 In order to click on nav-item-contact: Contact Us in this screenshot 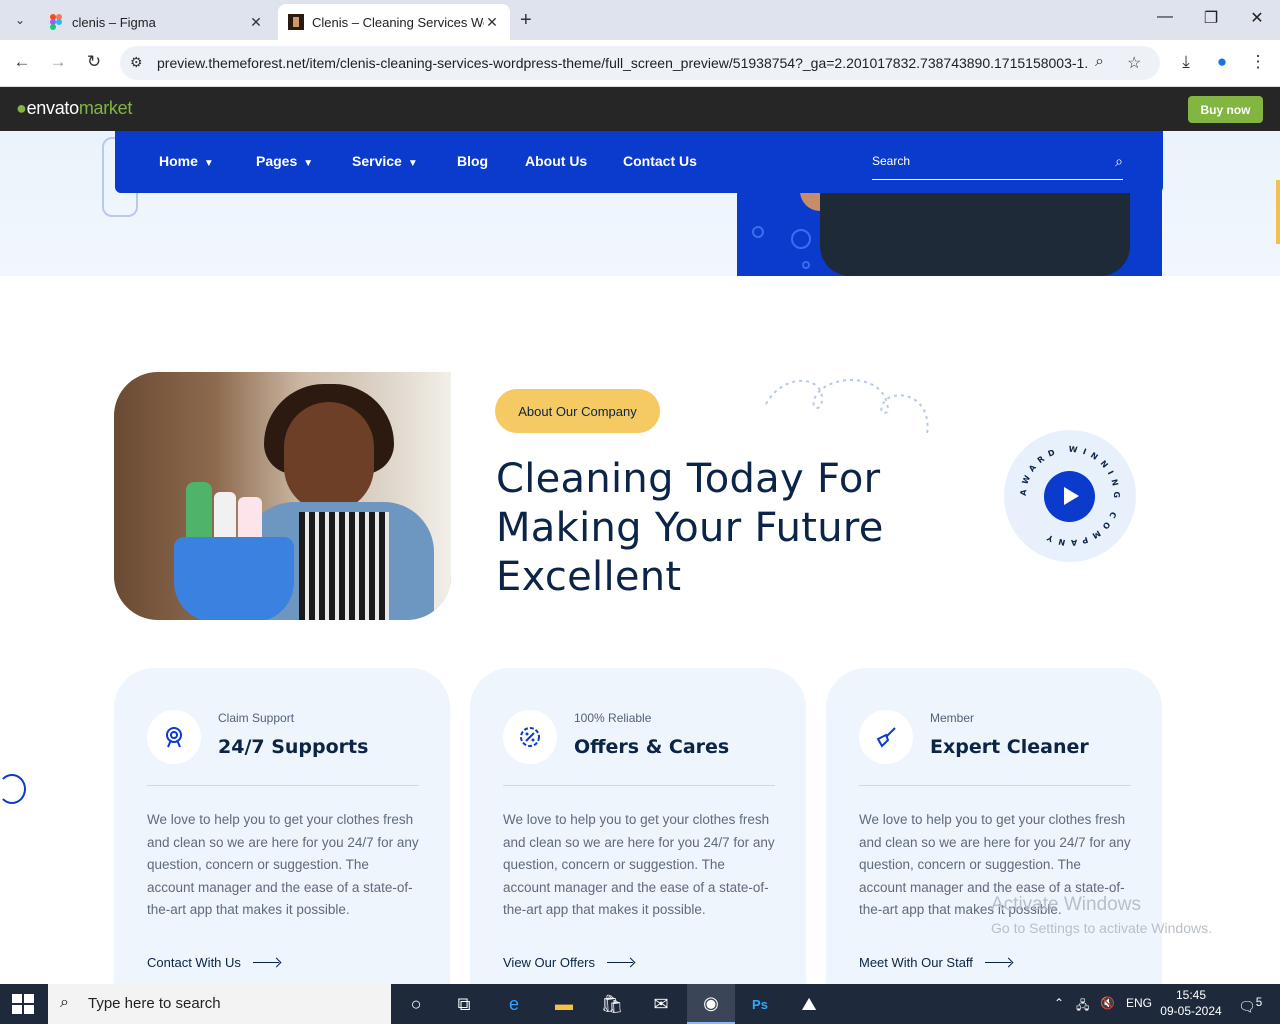, I will do `click(660, 161)`.